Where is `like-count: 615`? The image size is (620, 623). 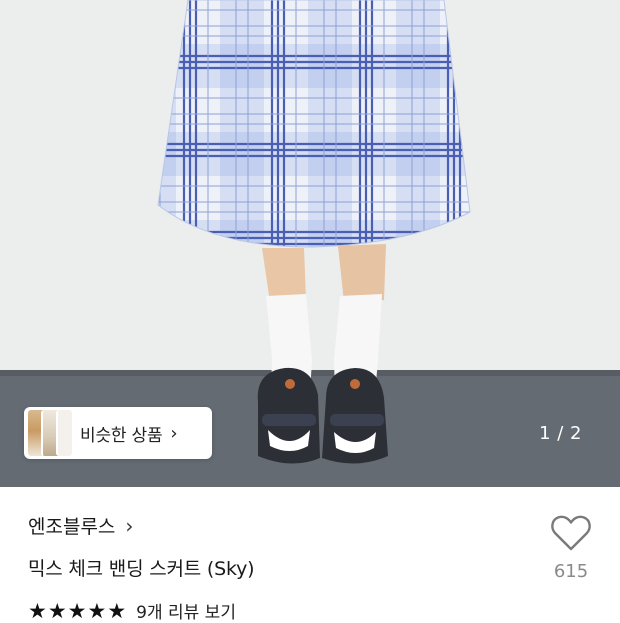
like-count: 615 is located at coordinates (571, 571).